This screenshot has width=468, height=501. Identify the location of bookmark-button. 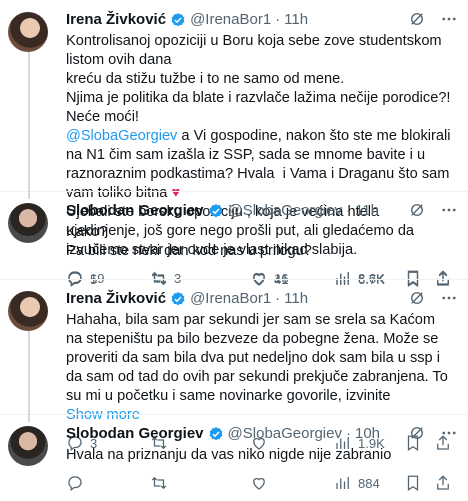
(419, 483).